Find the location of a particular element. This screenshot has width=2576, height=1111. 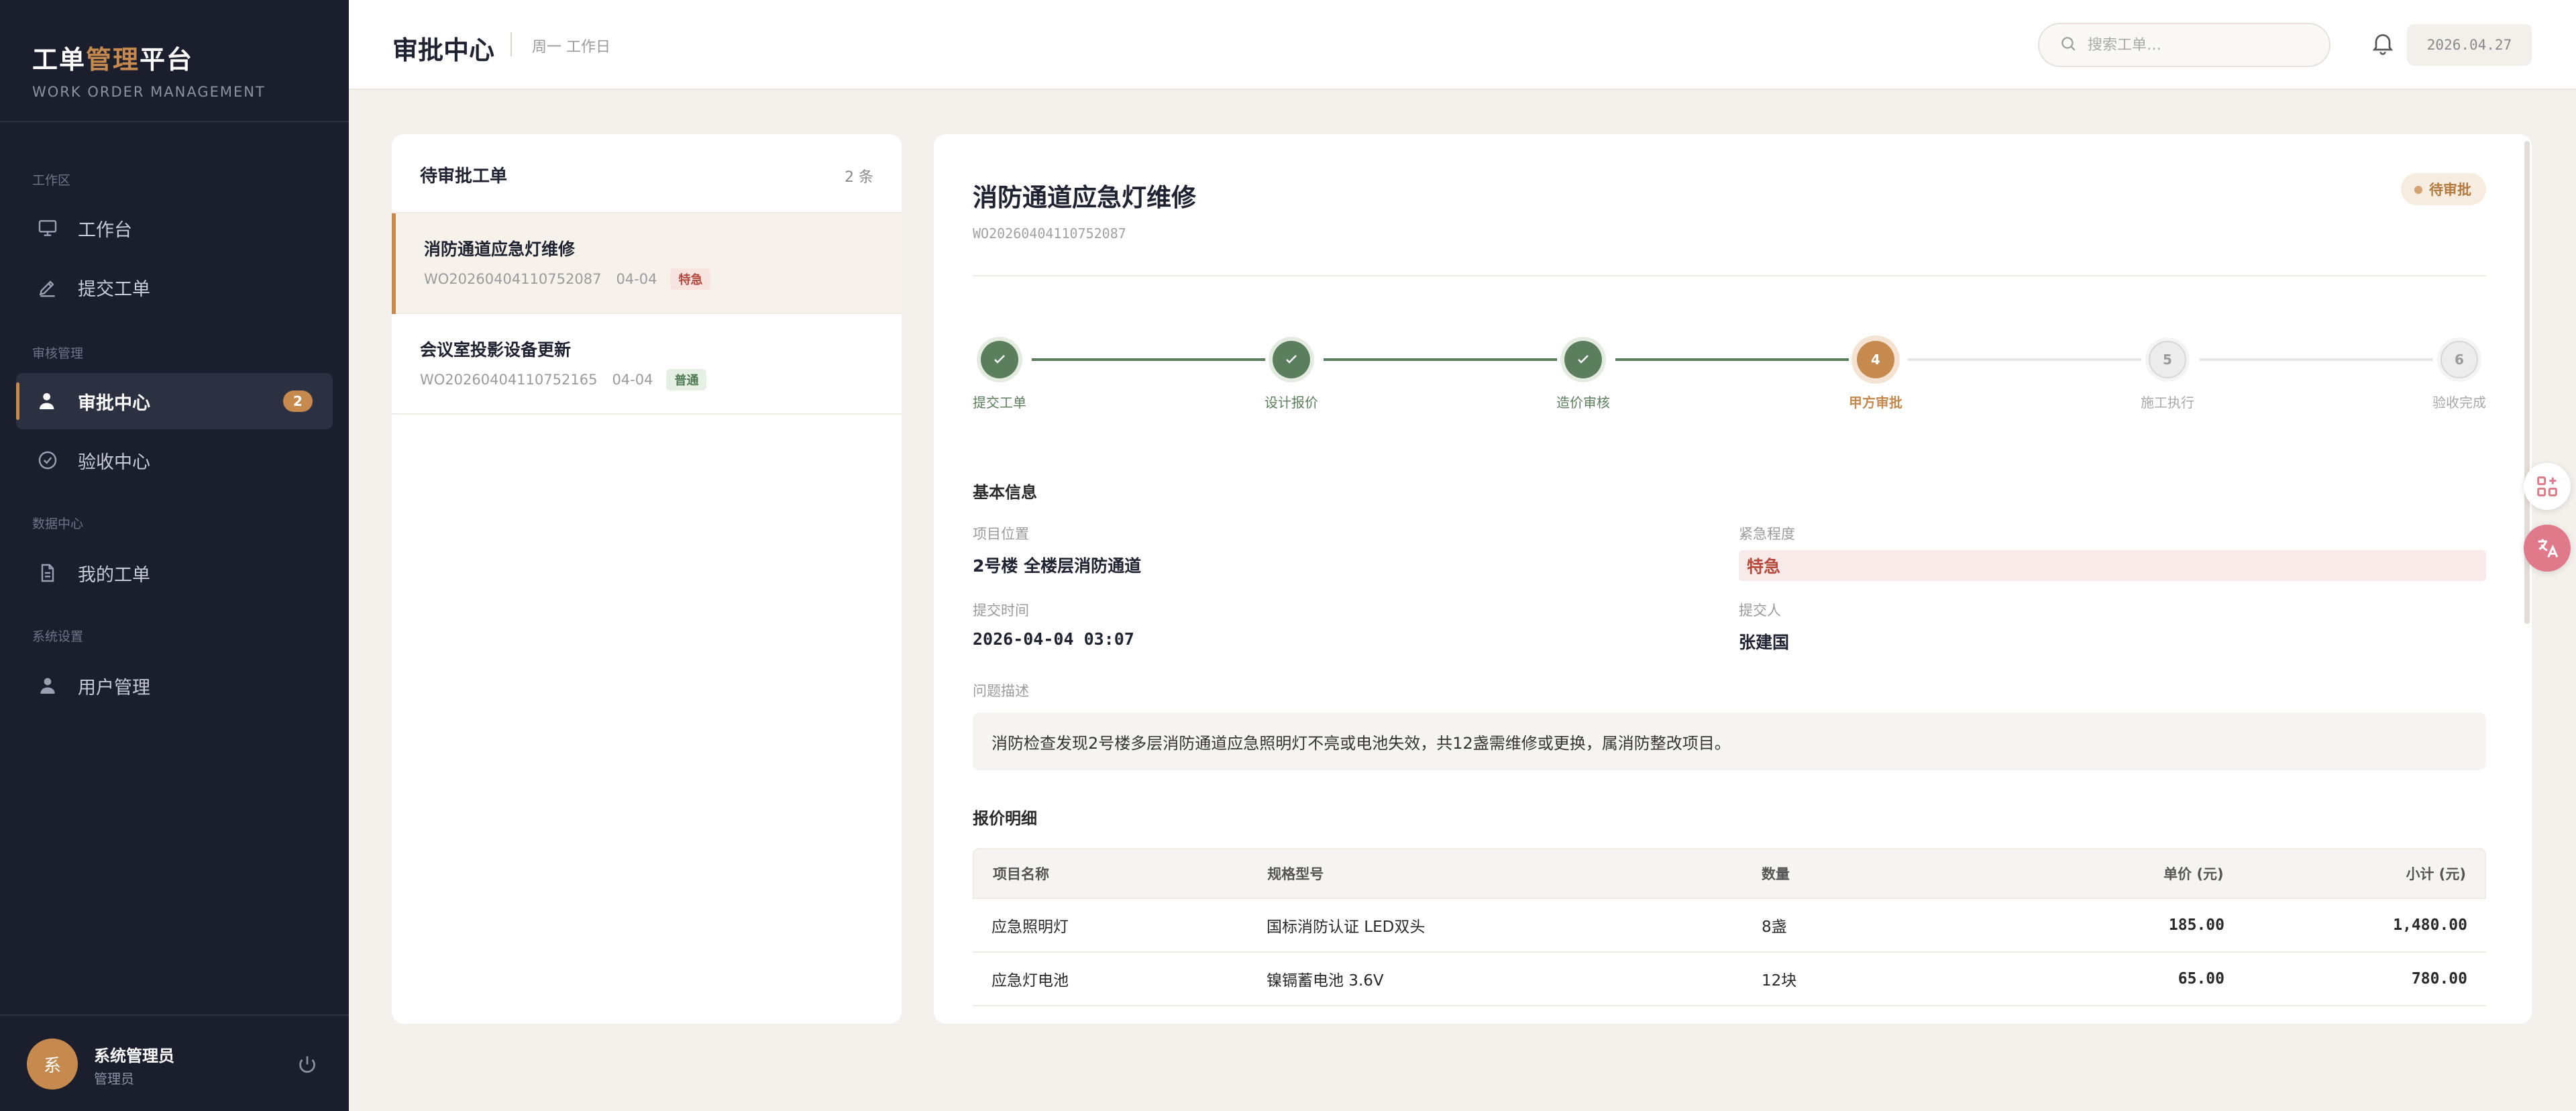

step-label: 设计报价 is located at coordinates (1291, 402).